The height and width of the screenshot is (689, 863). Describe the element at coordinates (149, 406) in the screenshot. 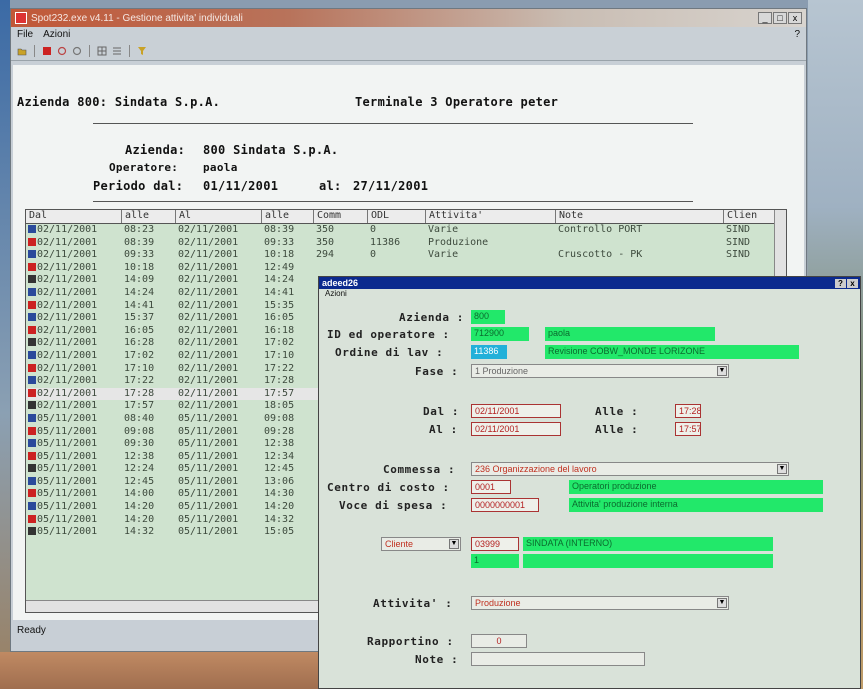

I see `table-cell: 17:57` at that location.